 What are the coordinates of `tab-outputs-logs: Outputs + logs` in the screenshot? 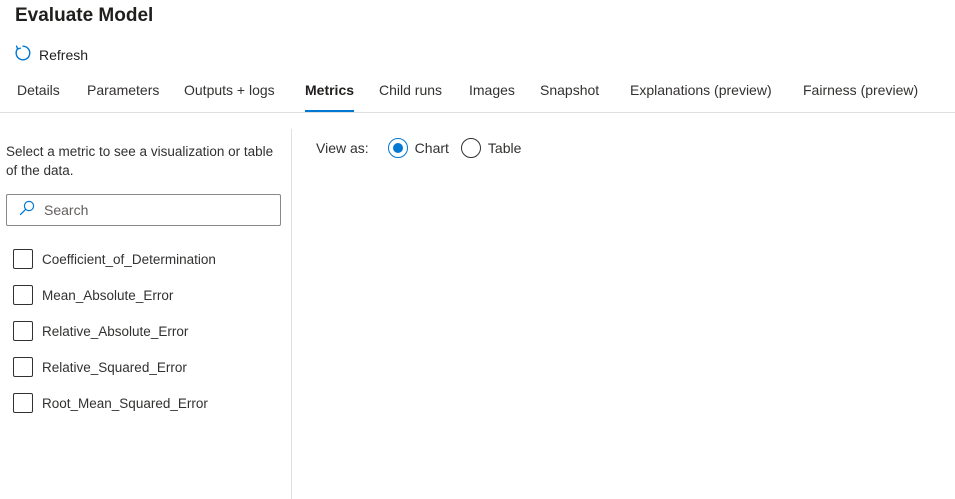 It's located at (229, 92).